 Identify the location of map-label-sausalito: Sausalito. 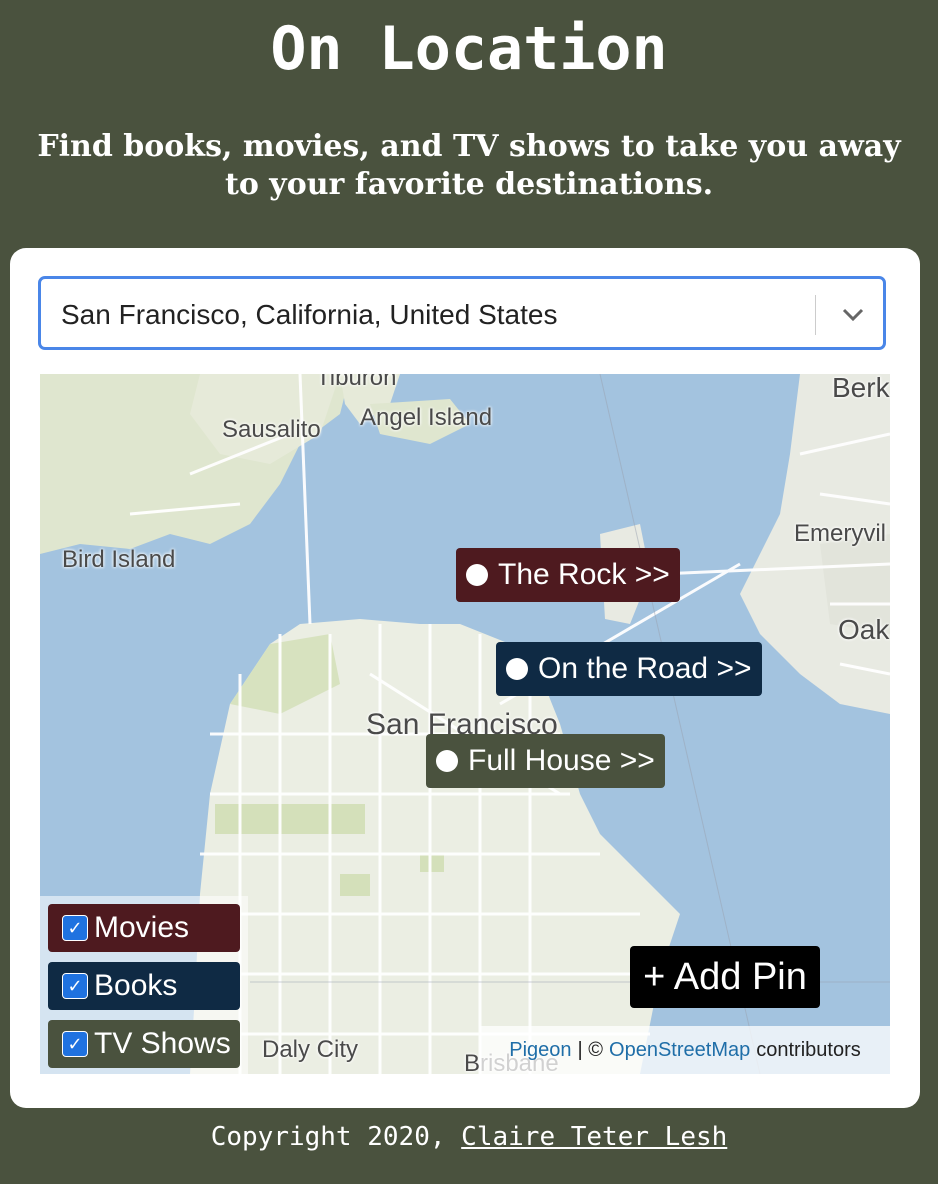
(271, 429).